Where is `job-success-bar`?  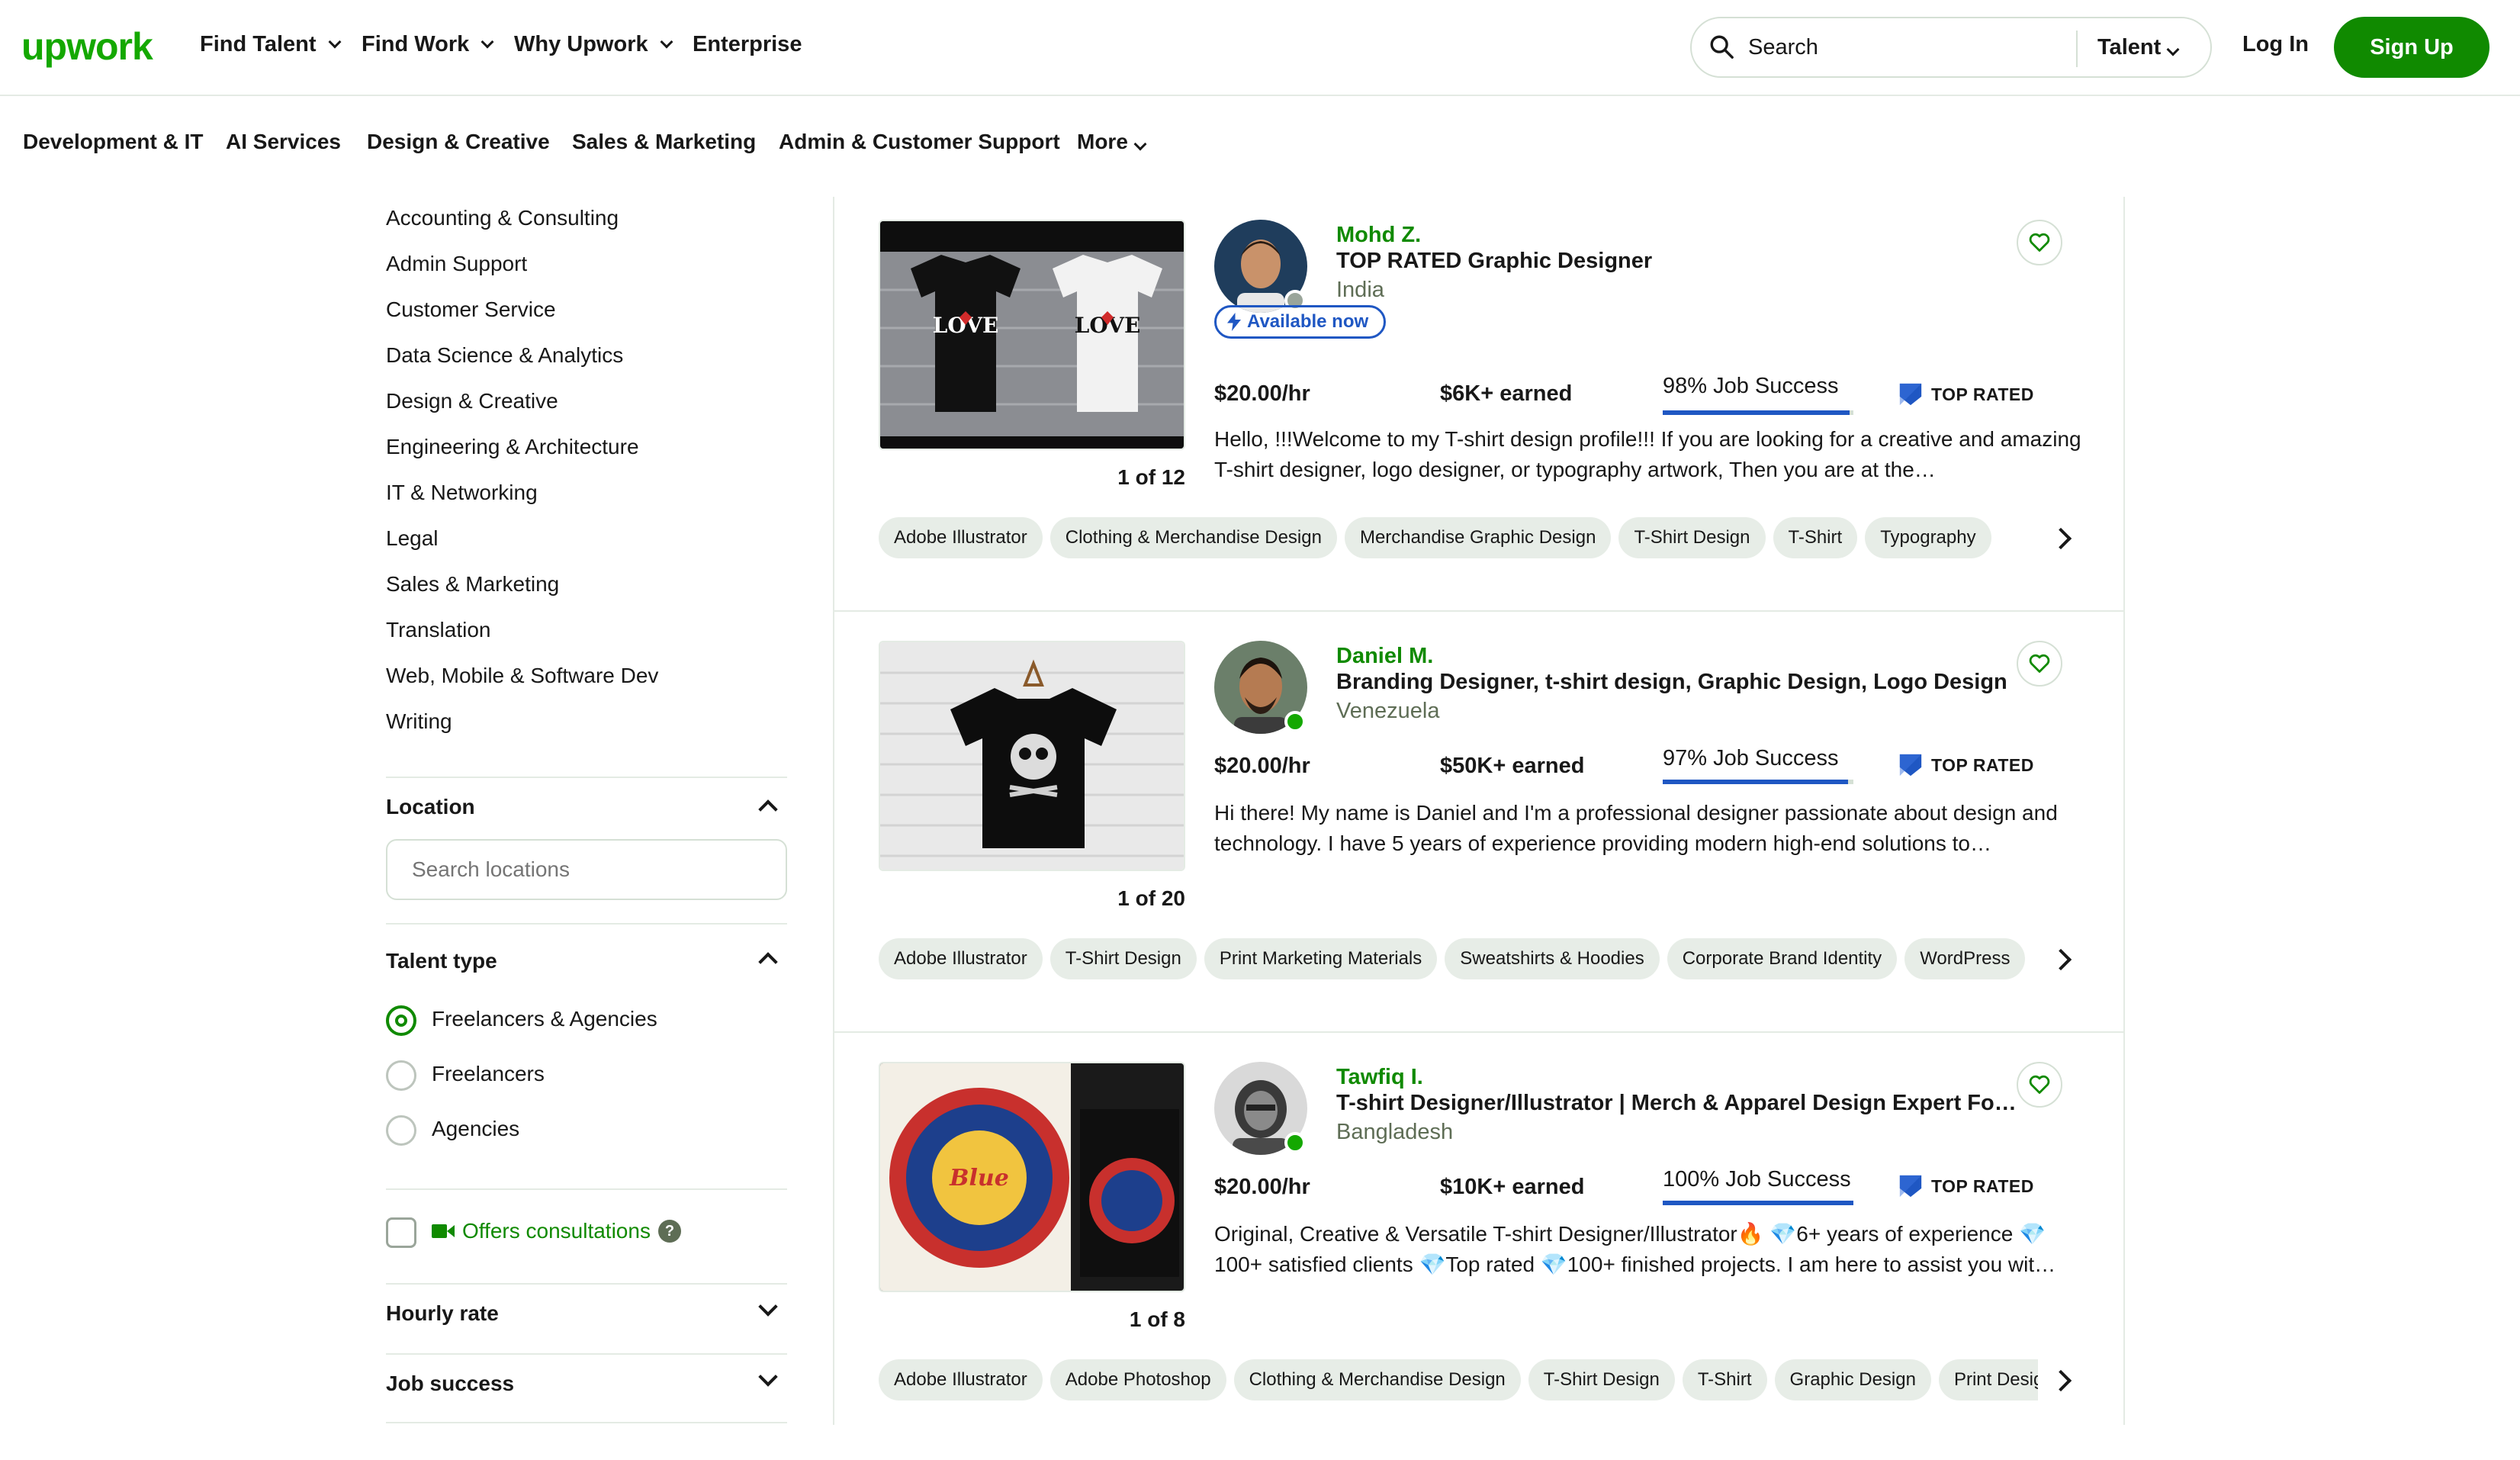 job-success-bar is located at coordinates (1758, 782).